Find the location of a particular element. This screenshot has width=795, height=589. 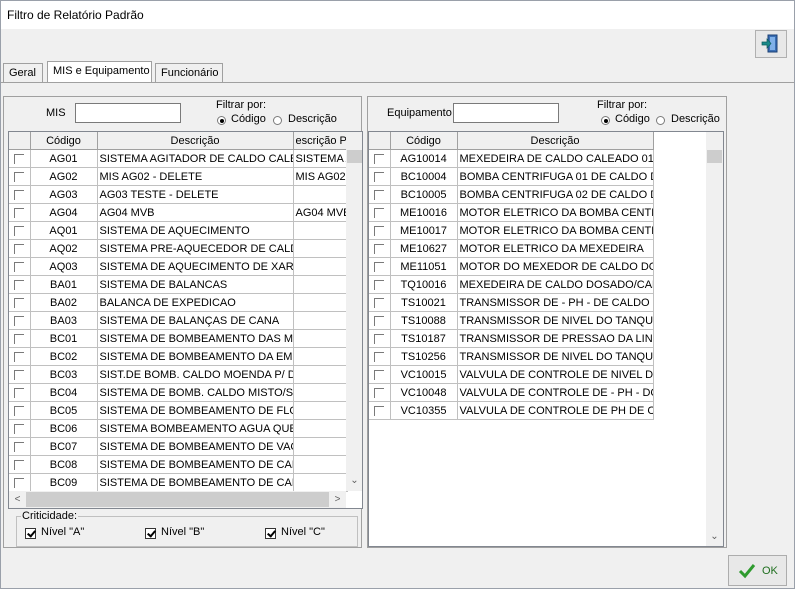

mis-table-row: BC05 SISTEMA DE BOMBEAMENTO DE FLO is located at coordinates (178, 410).